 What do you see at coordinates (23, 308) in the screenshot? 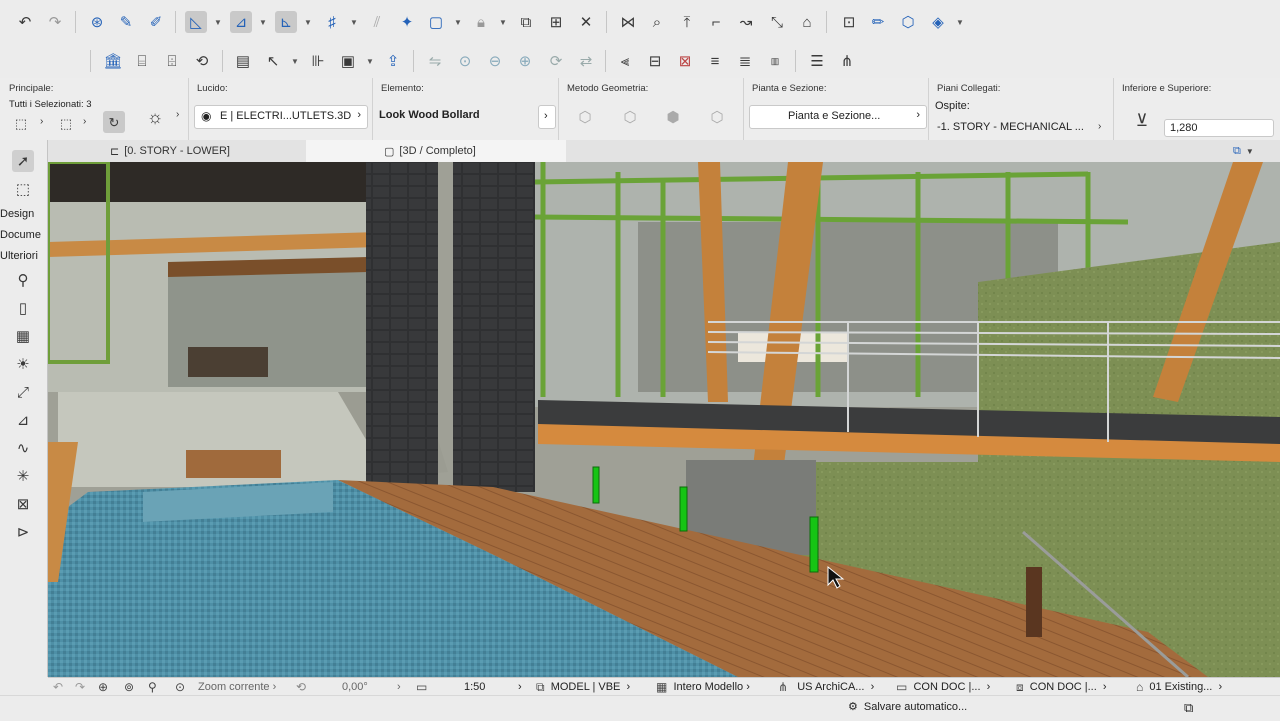
I see `door-icon: ▯` at bounding box center [23, 308].